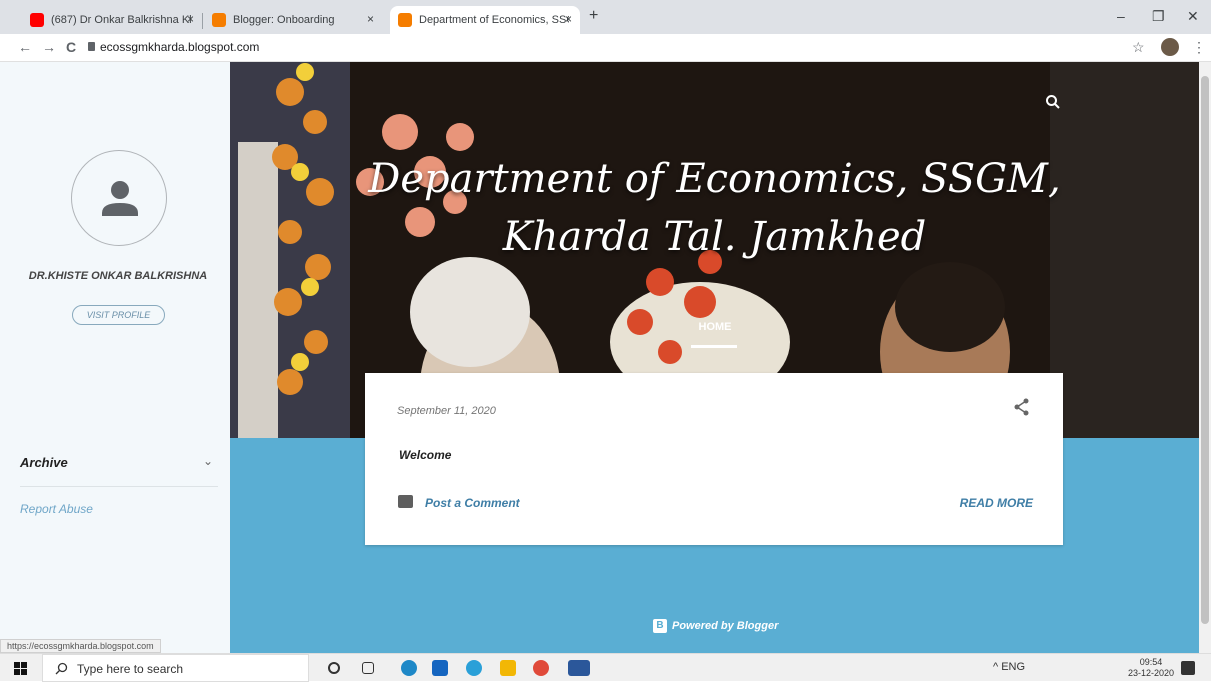 Image resolution: width=1211 pixels, height=682 pixels. What do you see at coordinates (474, 668) in the screenshot?
I see `telegram-icon` at bounding box center [474, 668].